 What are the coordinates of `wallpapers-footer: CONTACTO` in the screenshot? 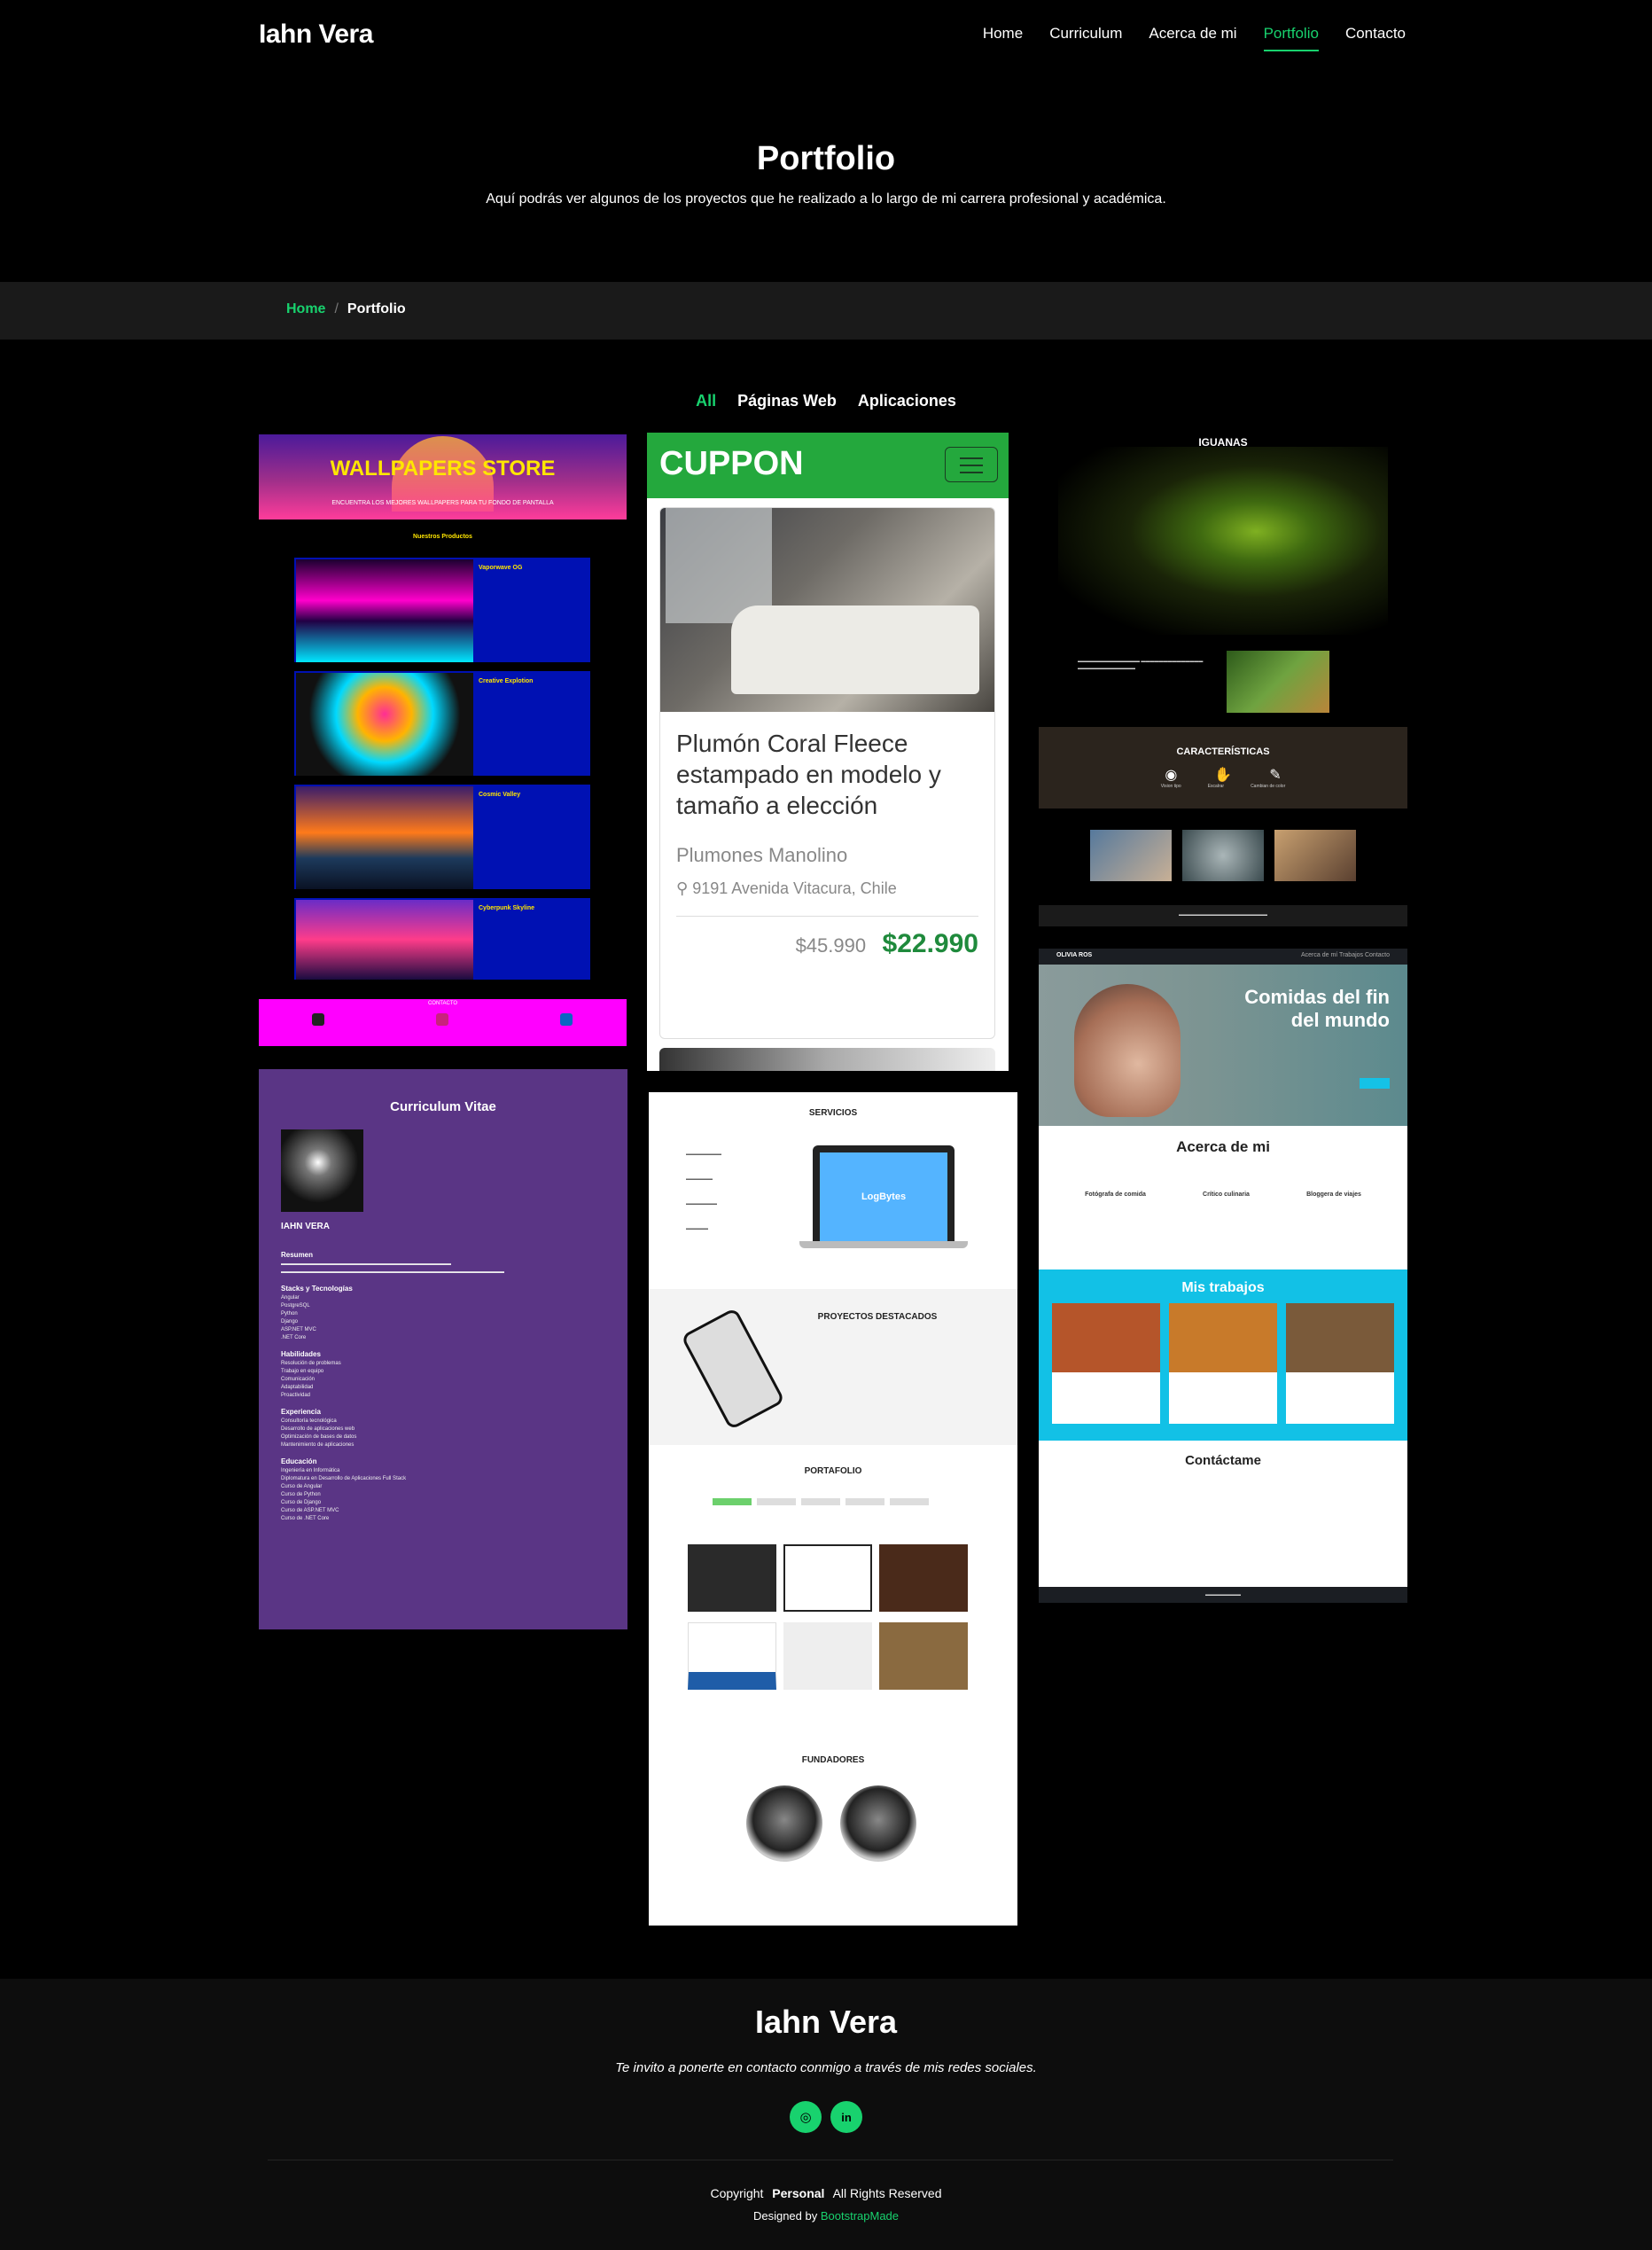 It's located at (443, 1022).